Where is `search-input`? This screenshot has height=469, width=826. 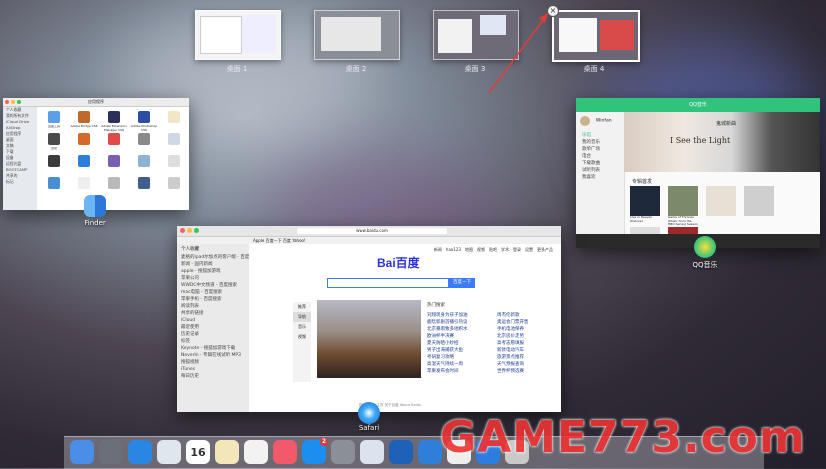 search-input is located at coordinates (388, 283).